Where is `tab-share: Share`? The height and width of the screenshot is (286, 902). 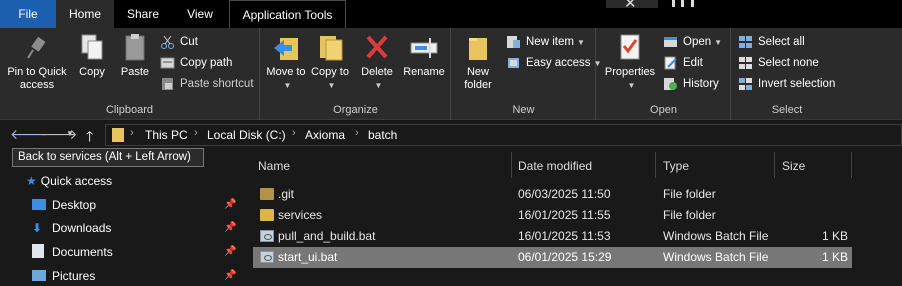 tab-share: Share is located at coordinates (143, 14).